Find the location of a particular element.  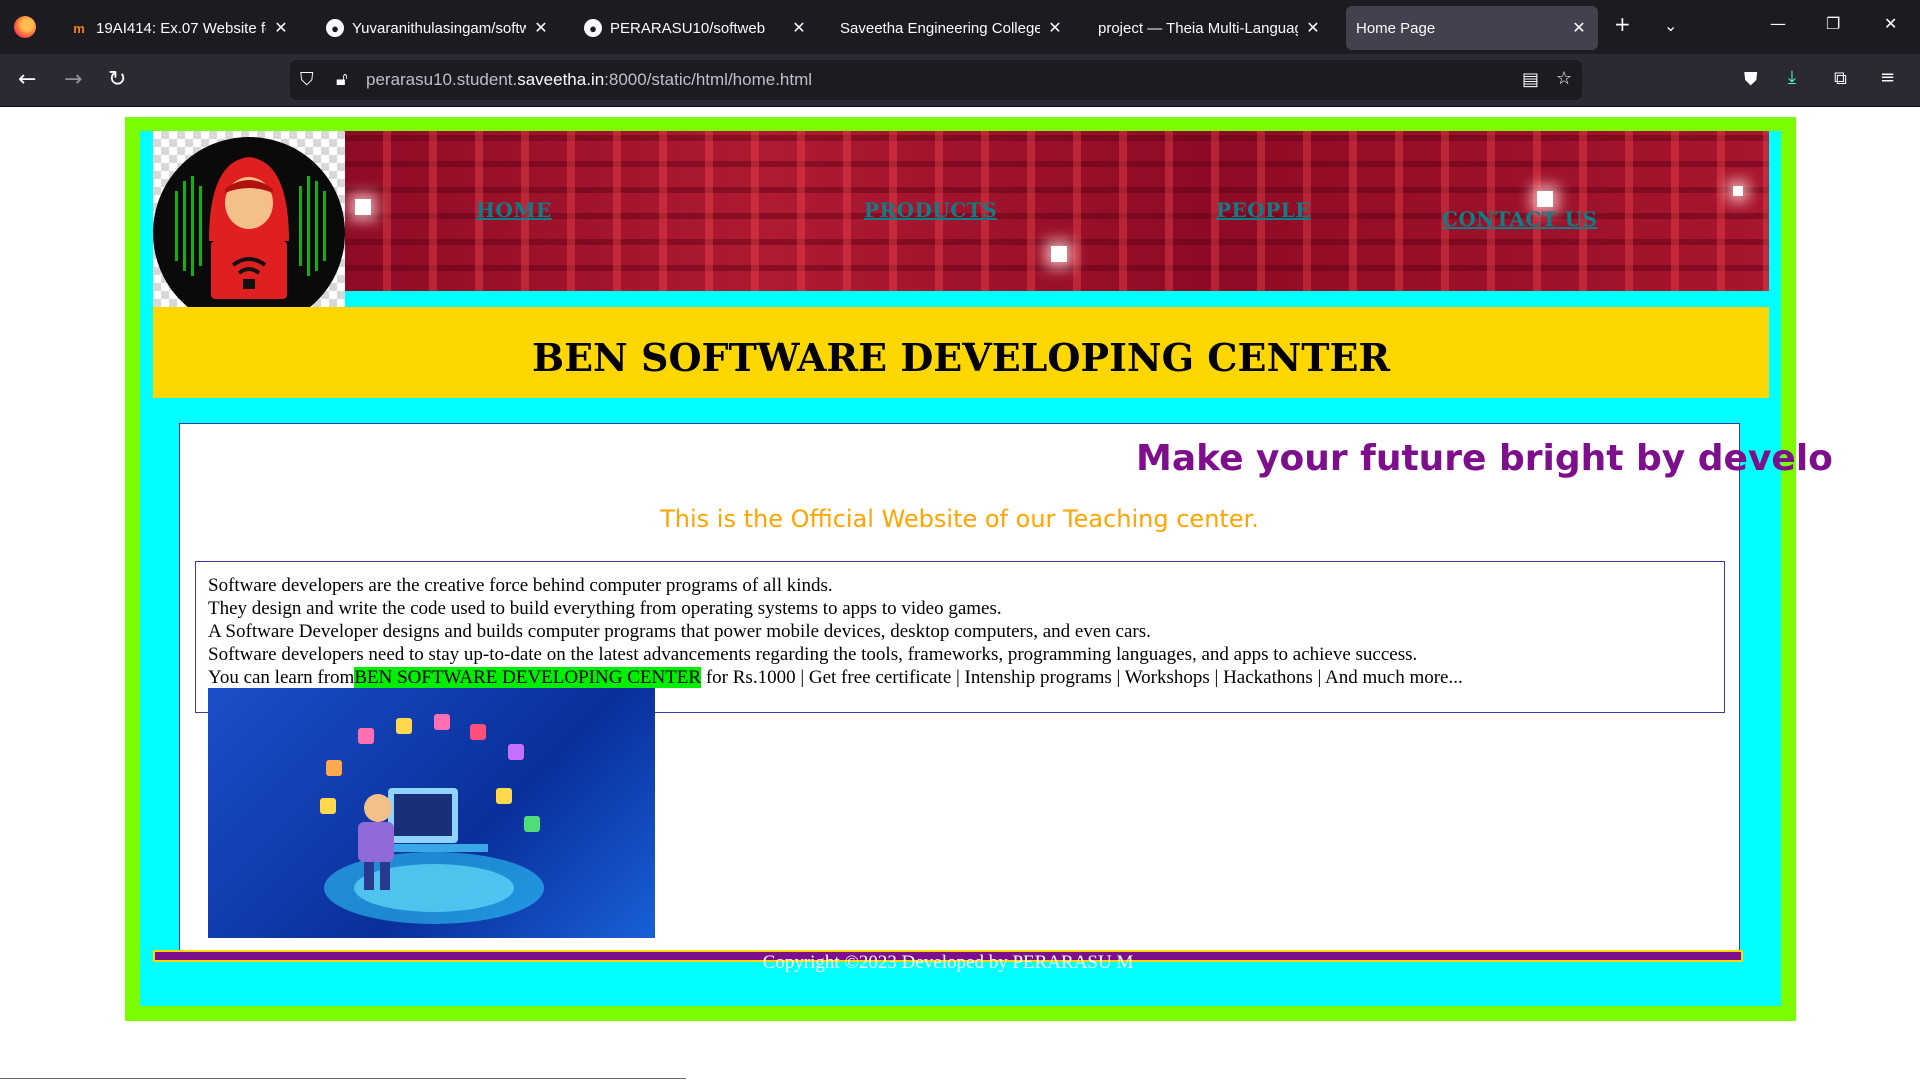

nav-home-link: HOME is located at coordinates (514, 210).